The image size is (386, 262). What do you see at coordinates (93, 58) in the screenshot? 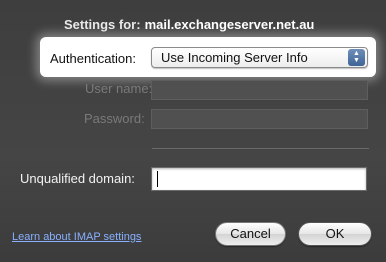
I see `authentication-label: Authentication:` at bounding box center [93, 58].